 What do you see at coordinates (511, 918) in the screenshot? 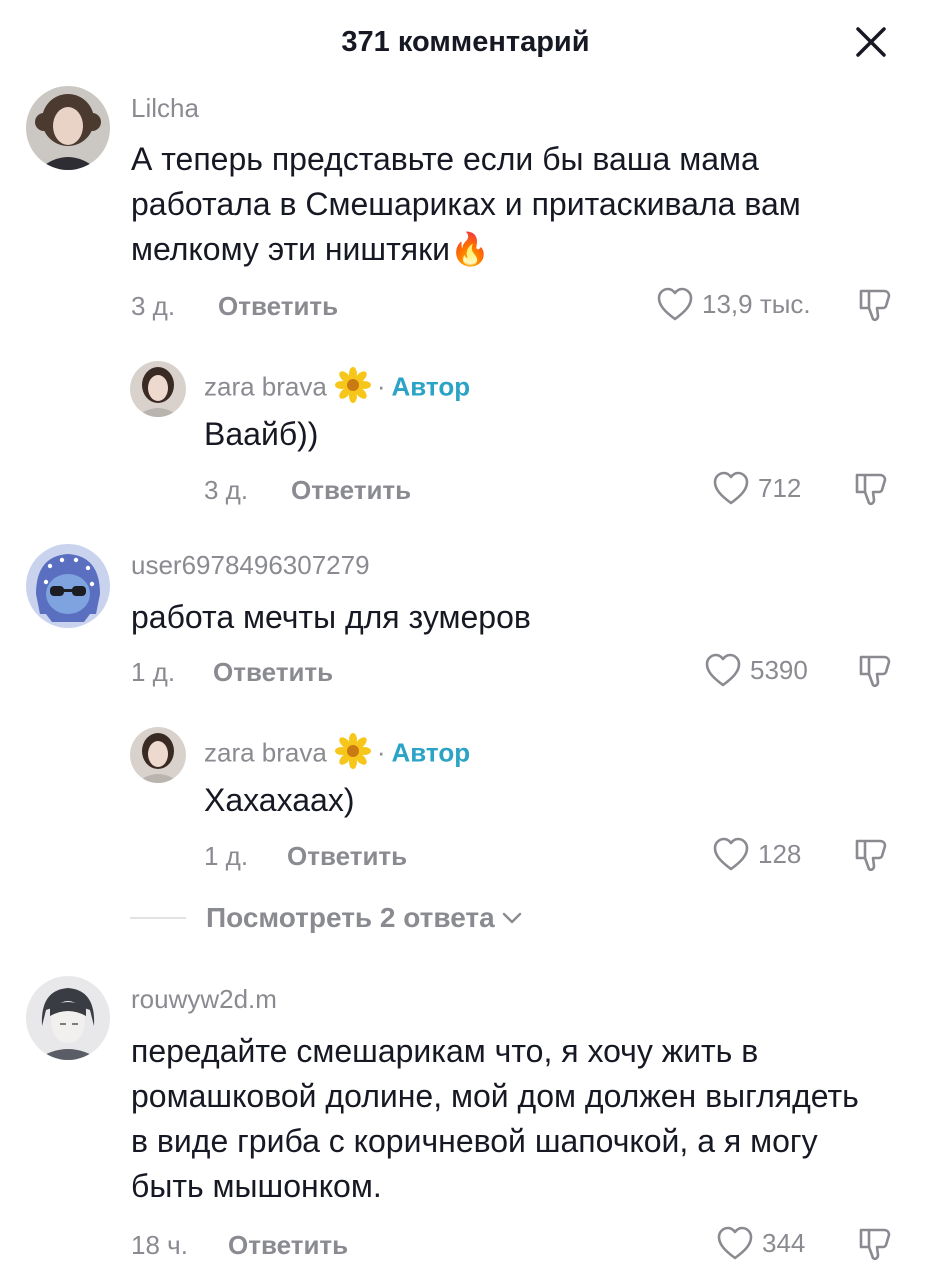
I see `chevron-down-icon` at bounding box center [511, 918].